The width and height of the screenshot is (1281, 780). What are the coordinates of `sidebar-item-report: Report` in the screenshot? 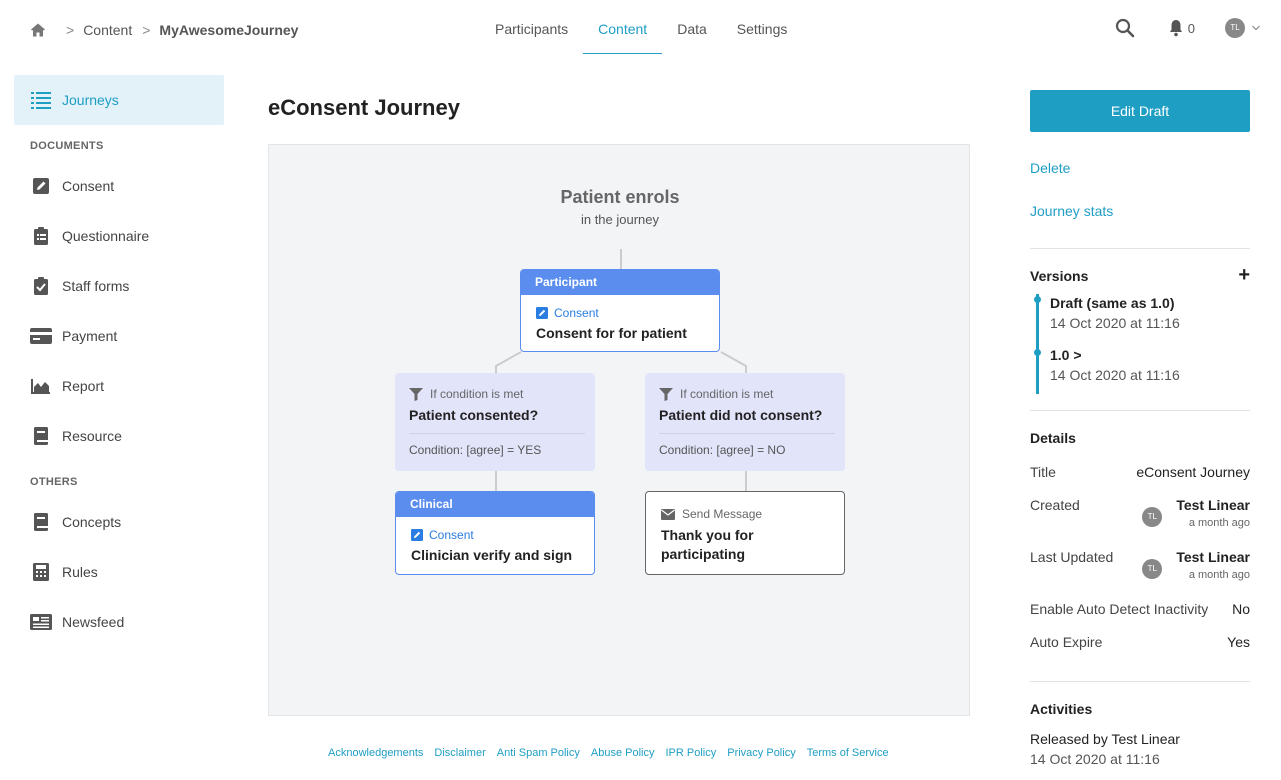 It's located at (119, 386).